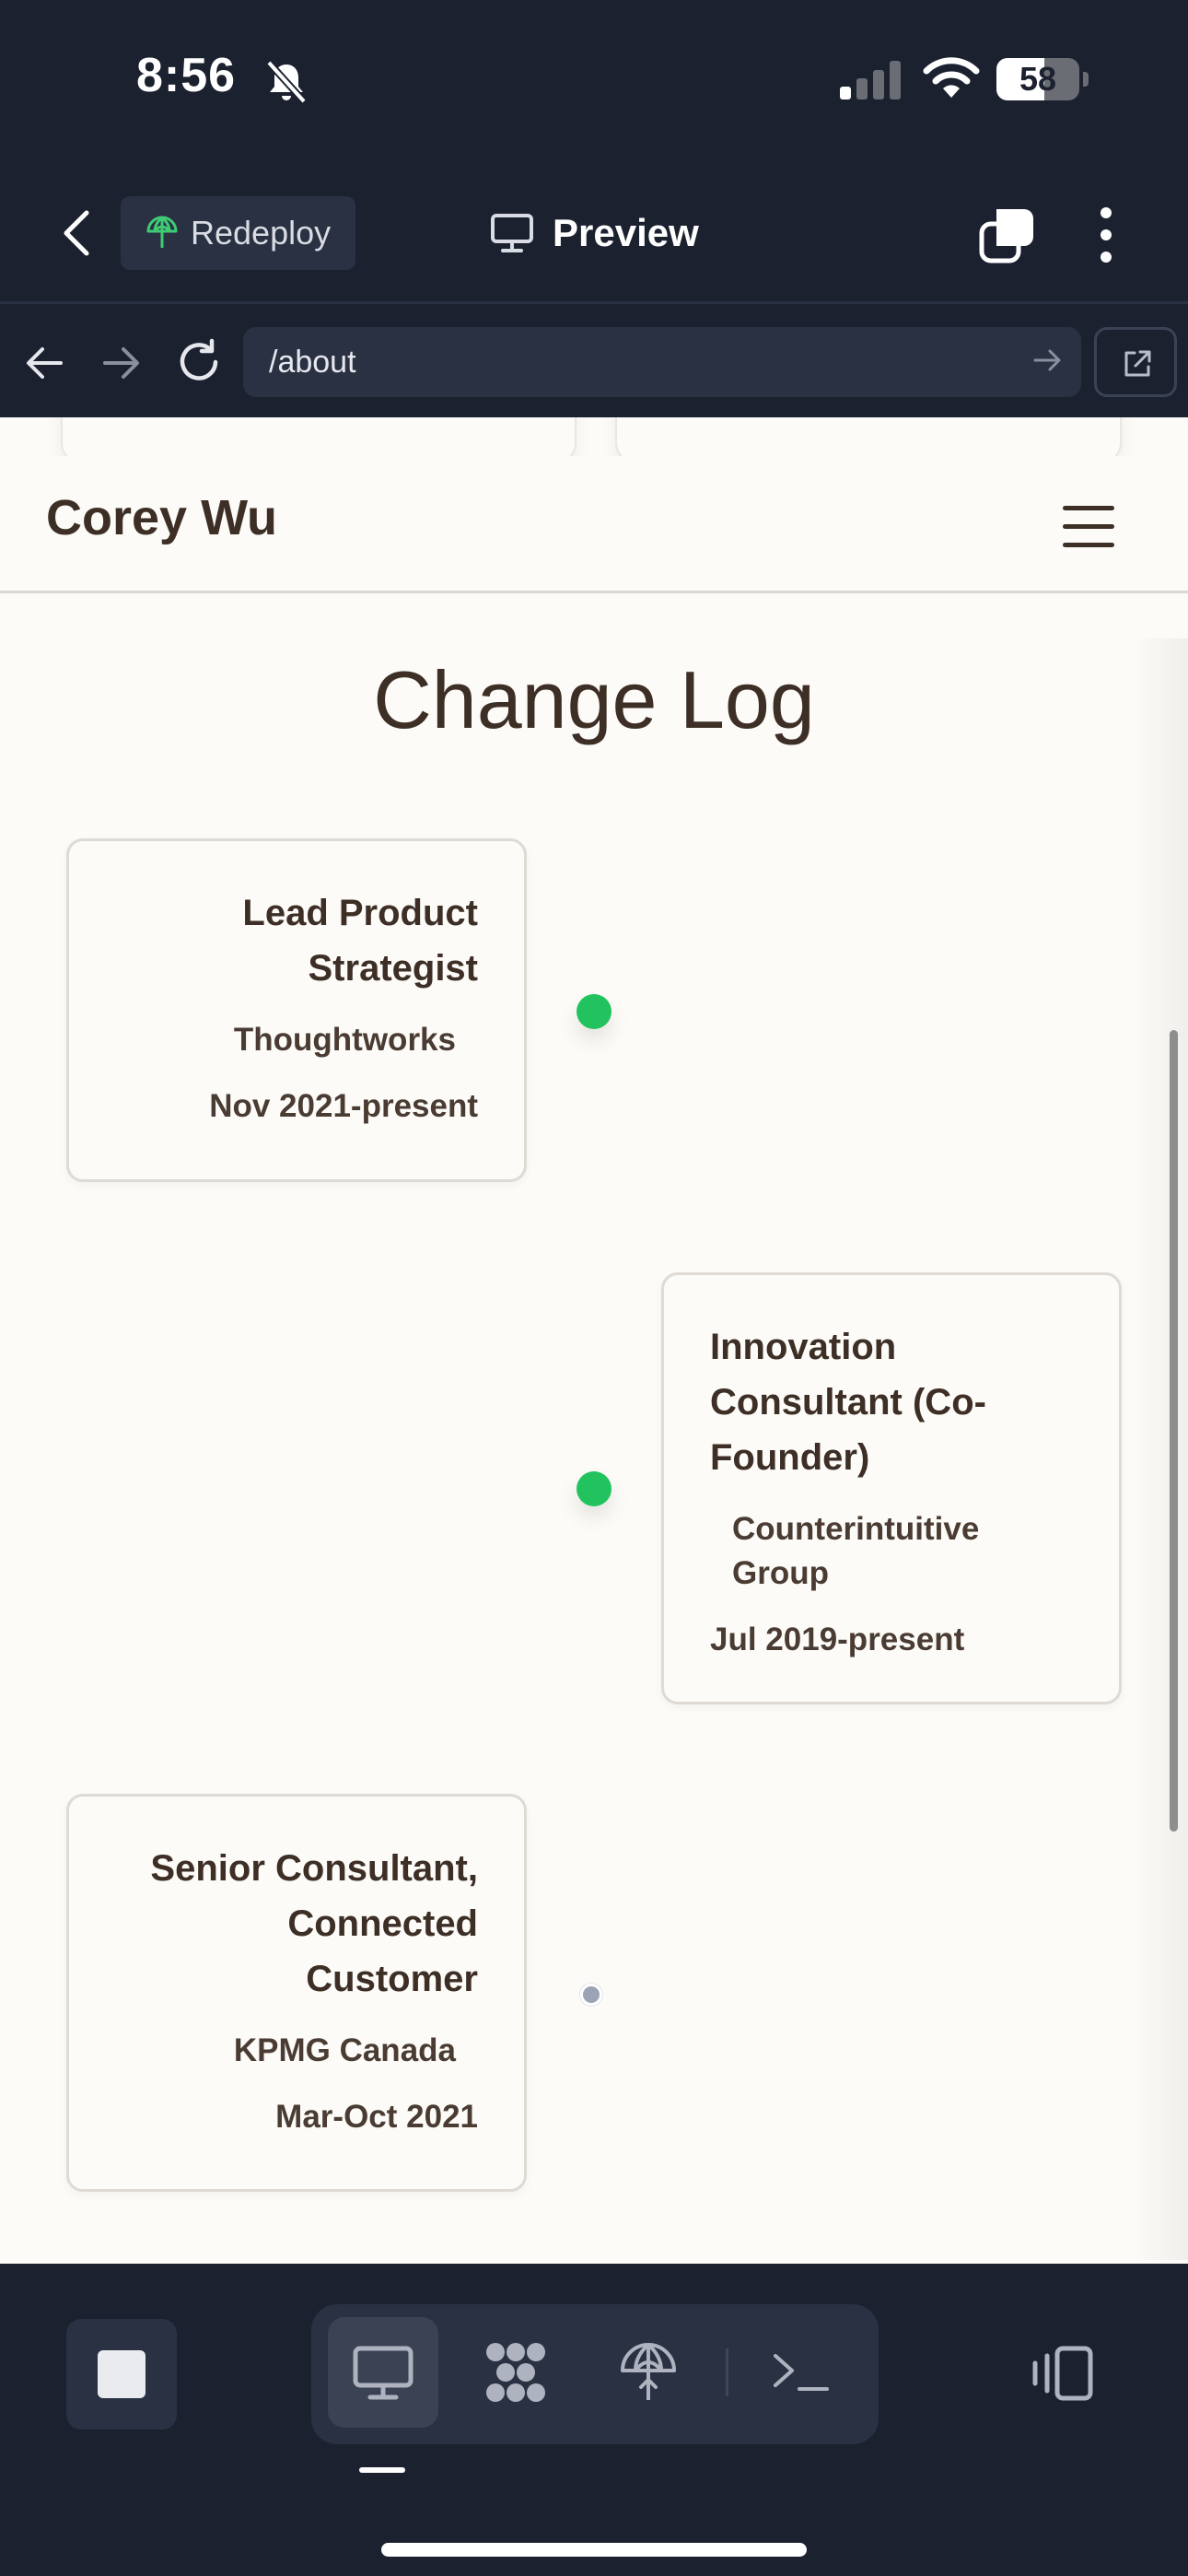 This screenshot has width=1188, height=2576. I want to click on redeploy-button: Redeploy, so click(238, 233).